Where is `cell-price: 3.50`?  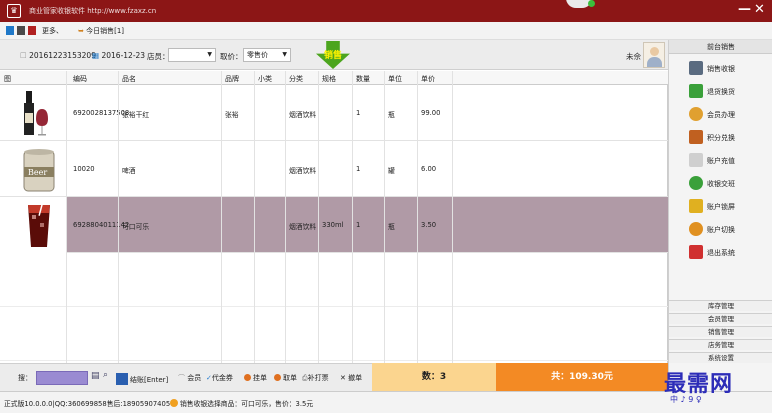
cell-price: 3.50 is located at coordinates (429, 225).